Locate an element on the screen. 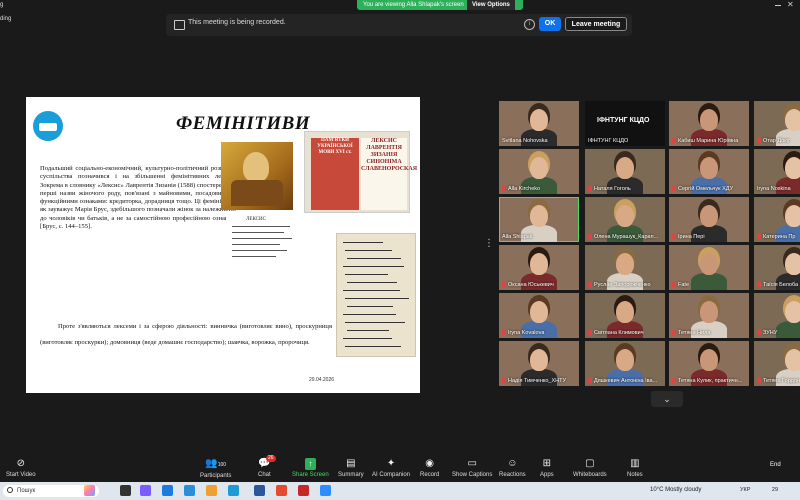 The width and height of the screenshot is (800, 500). participant-tile: Сергій Омельчук ХДУ is located at coordinates (709, 171).